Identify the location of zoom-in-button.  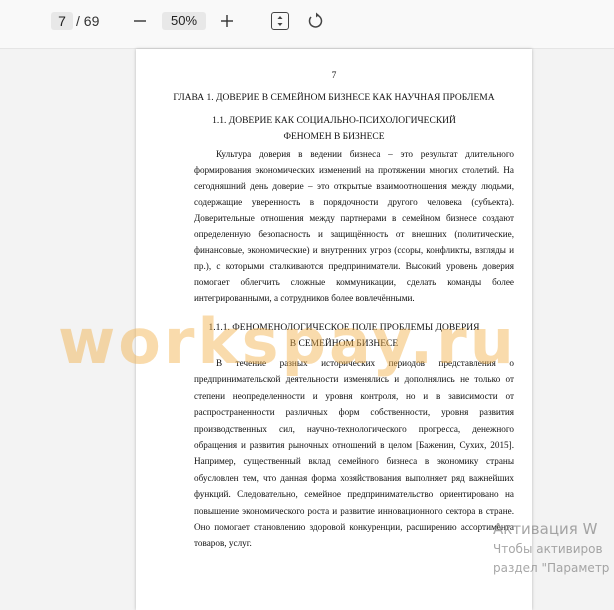
(227, 21).